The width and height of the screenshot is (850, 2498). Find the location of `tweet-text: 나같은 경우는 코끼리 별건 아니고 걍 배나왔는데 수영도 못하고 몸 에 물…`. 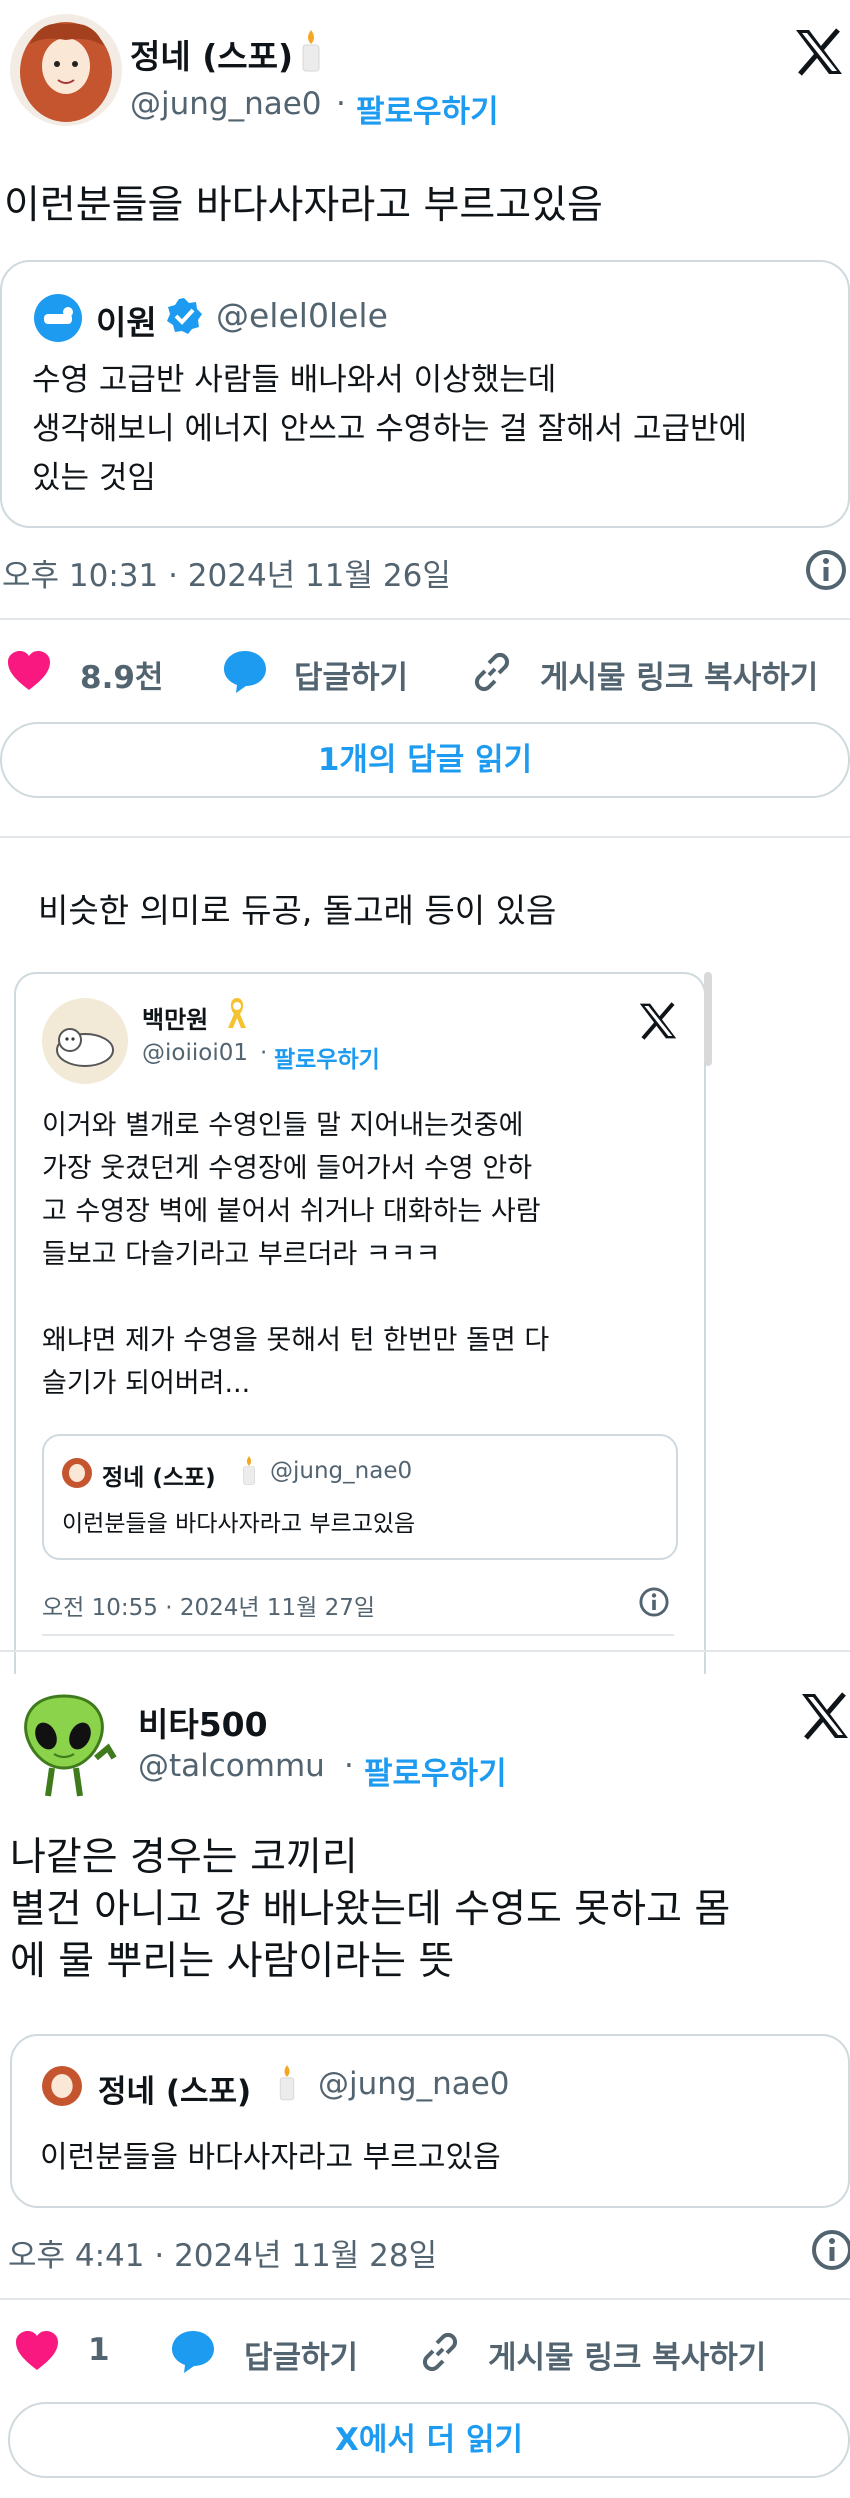

tweet-text: 나같은 경우는 코끼리 별건 아니고 걍 배나왔는데 수영도 못하고 몸 에 물… is located at coordinates (370, 1909).